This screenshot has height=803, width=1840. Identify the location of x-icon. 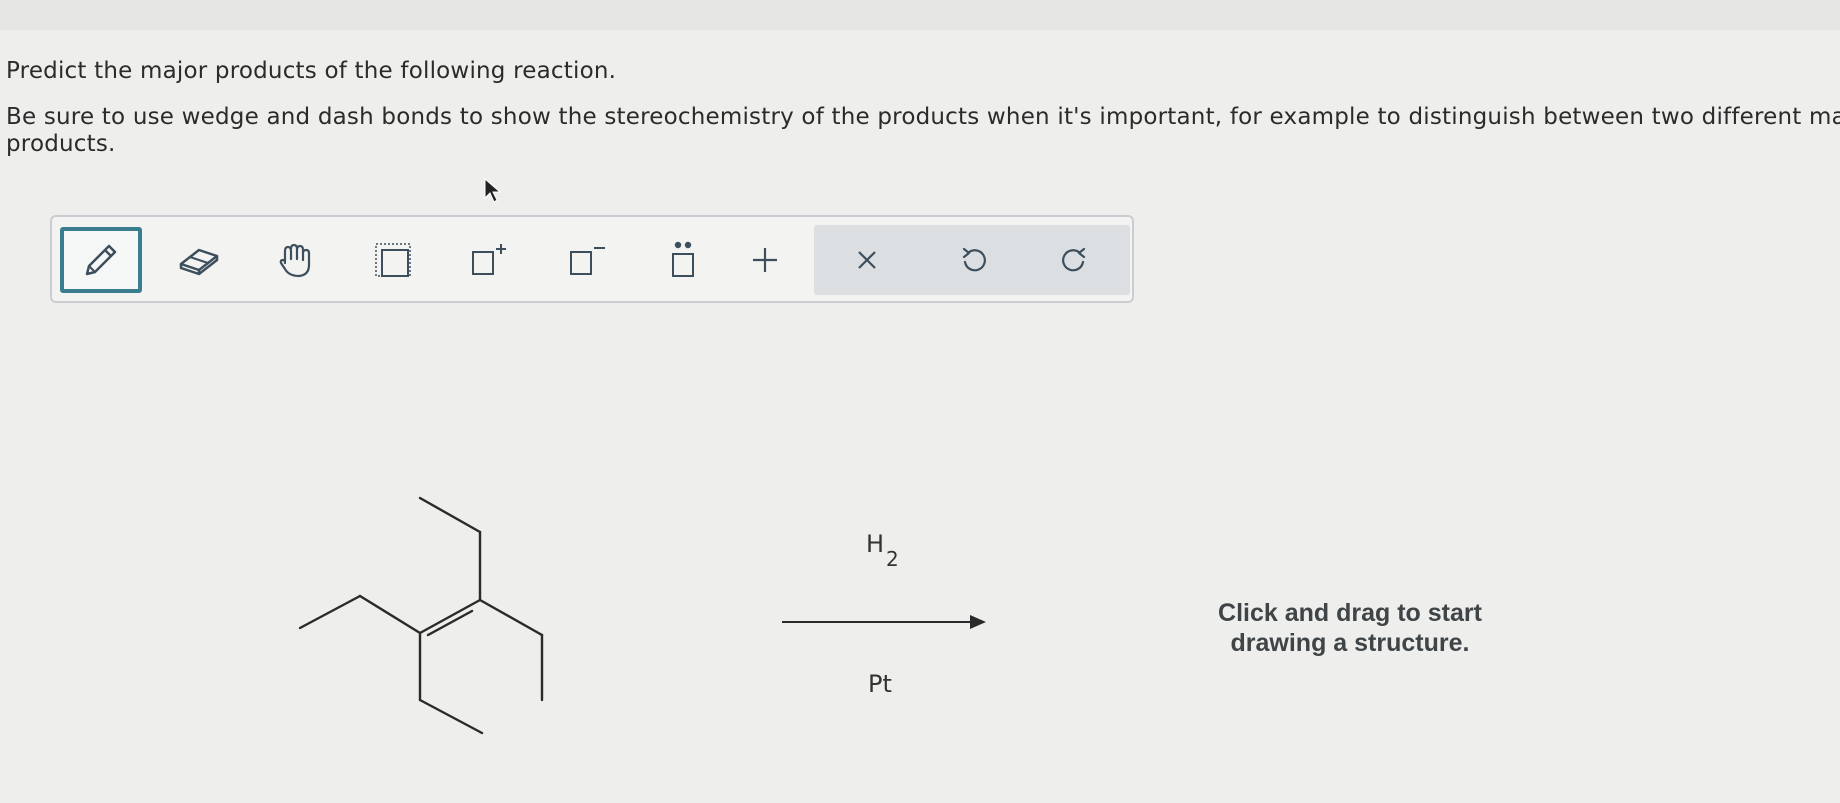
(867, 260).